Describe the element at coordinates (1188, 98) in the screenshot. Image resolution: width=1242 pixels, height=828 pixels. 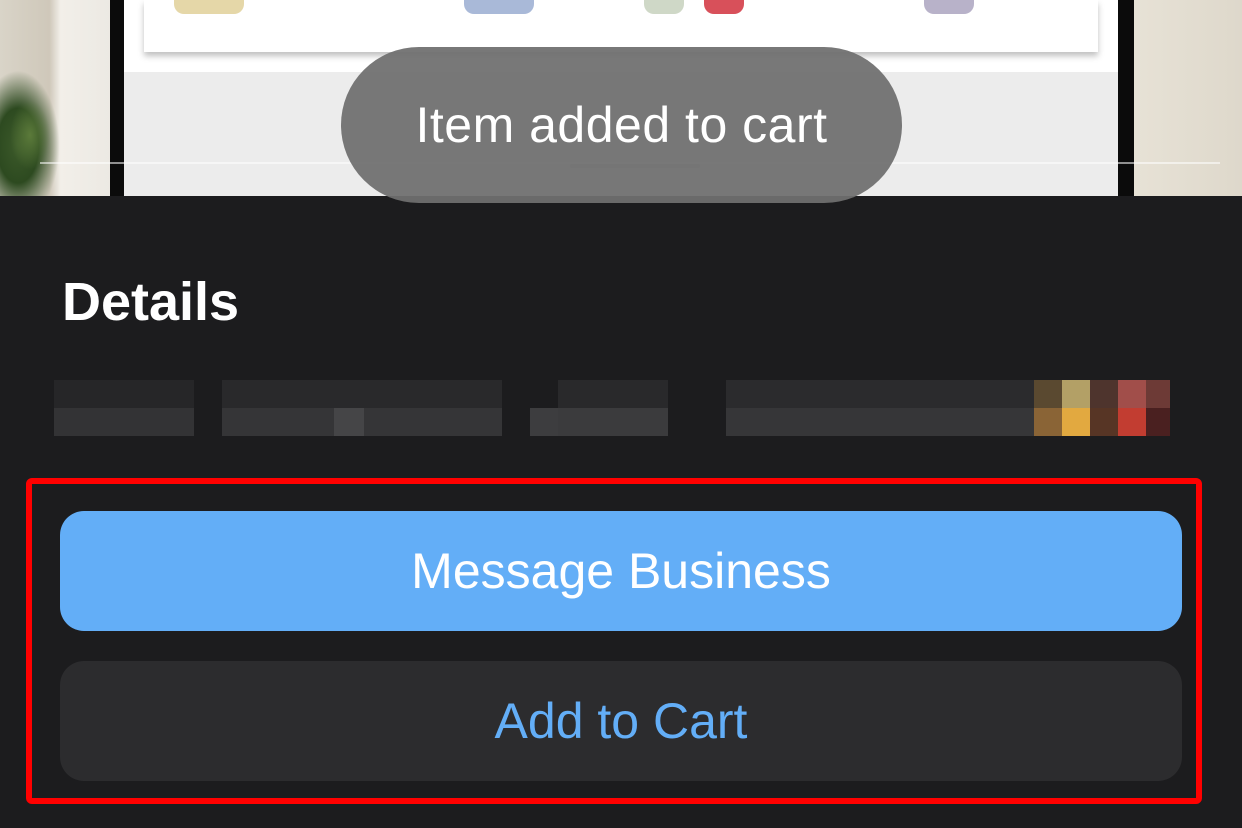
I see `wall-background-right` at that location.